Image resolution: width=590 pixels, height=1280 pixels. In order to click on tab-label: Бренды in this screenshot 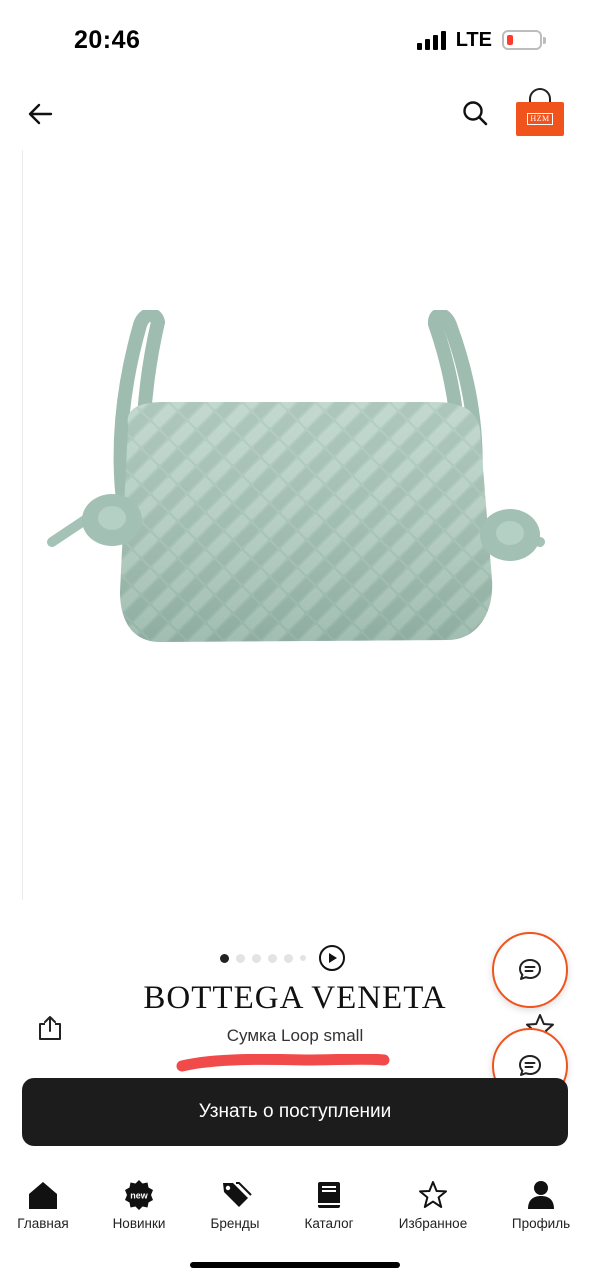, I will do `click(235, 1223)`.